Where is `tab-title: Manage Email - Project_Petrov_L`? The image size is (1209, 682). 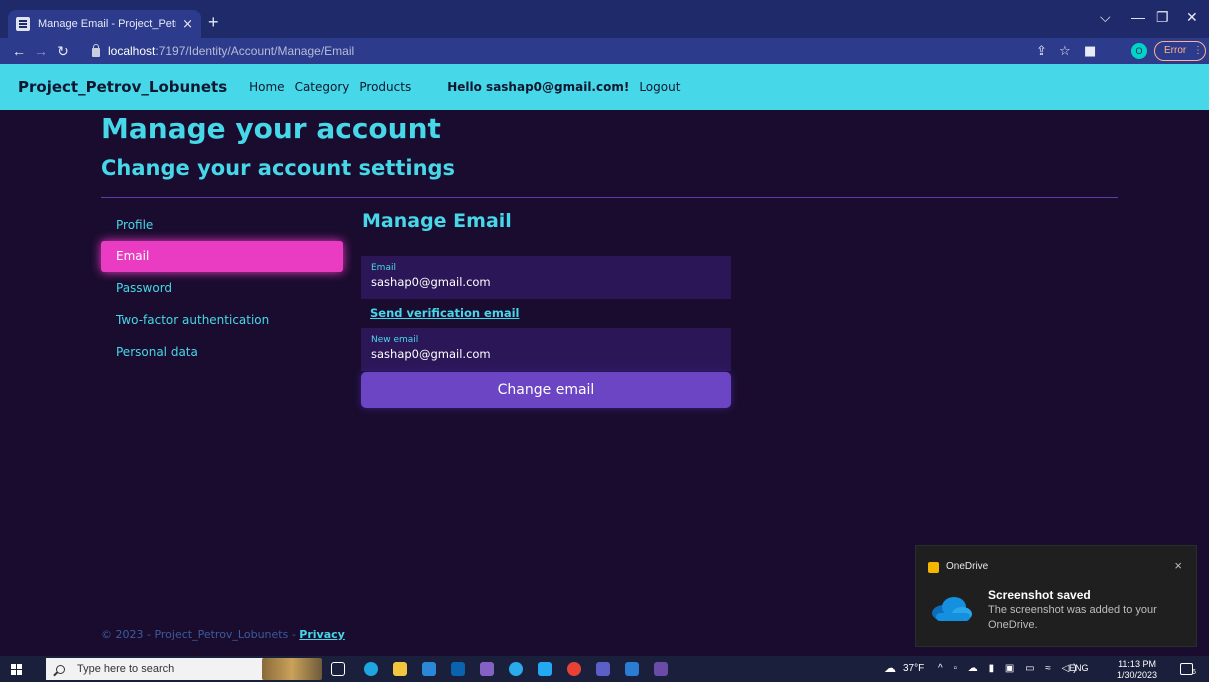
tab-title: Manage Email - Project_Petrov_L is located at coordinates (107, 24).